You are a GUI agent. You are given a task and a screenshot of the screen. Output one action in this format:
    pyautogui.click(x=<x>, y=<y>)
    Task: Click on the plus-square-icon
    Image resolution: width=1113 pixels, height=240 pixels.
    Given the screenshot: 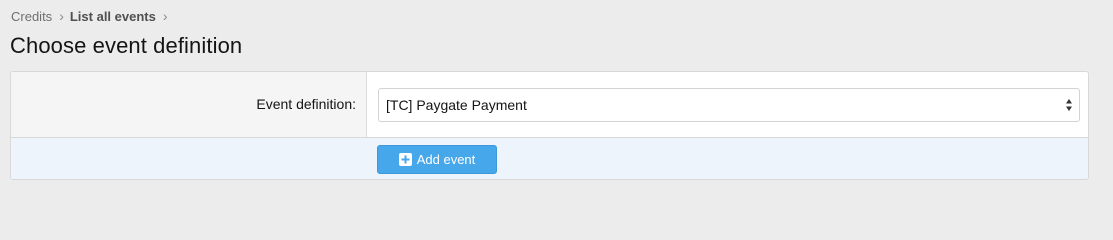 What is the action you would take?
    pyautogui.click(x=405, y=159)
    